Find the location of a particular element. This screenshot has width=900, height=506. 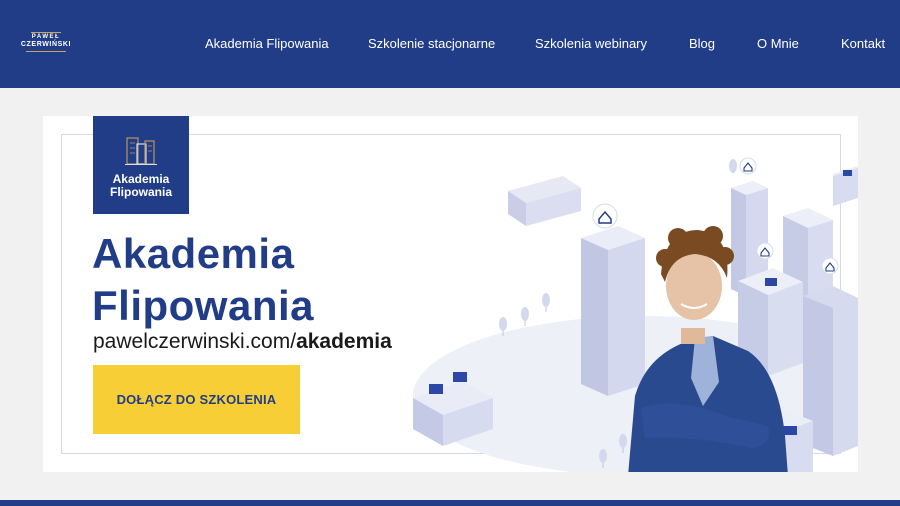

join-training-button: DOŁĄCZ DO SZKOLENIA is located at coordinates (196, 399).